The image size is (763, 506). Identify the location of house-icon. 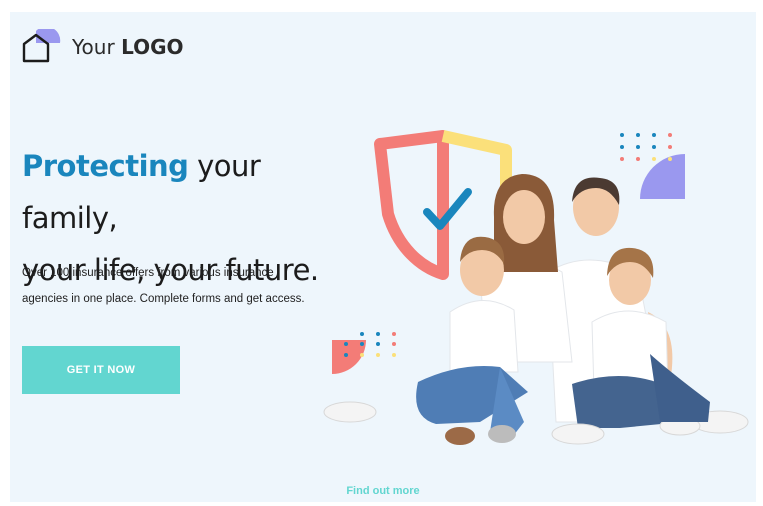
(41, 46).